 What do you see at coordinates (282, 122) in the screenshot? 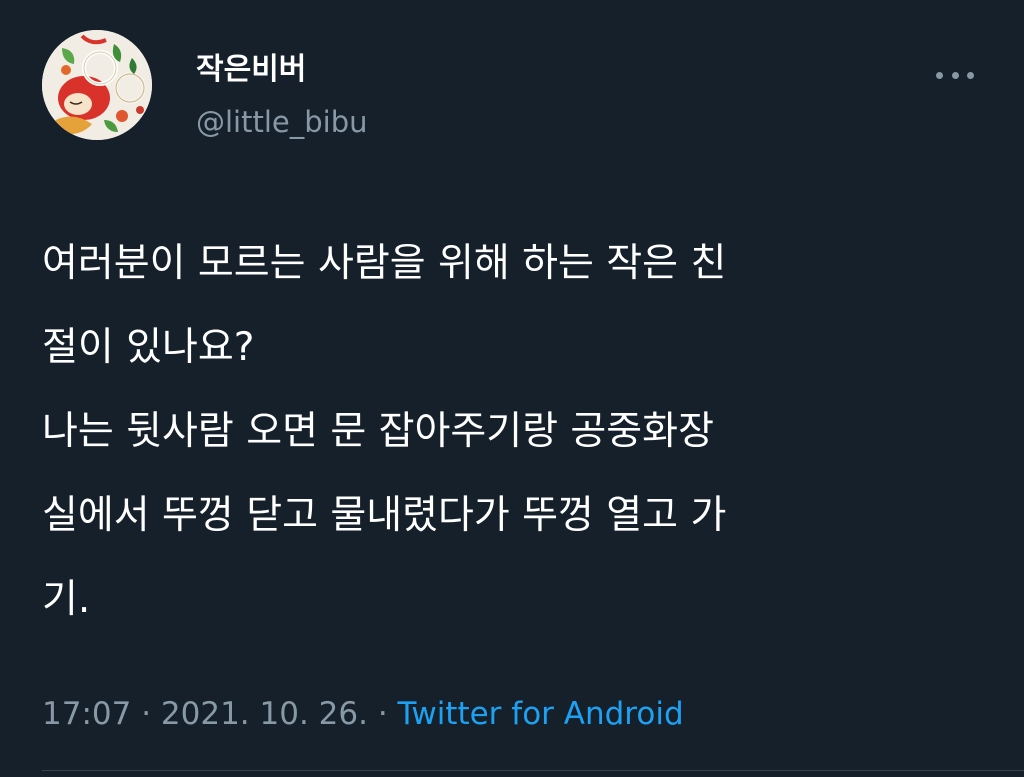
I see `author-handle: @little_bibu` at bounding box center [282, 122].